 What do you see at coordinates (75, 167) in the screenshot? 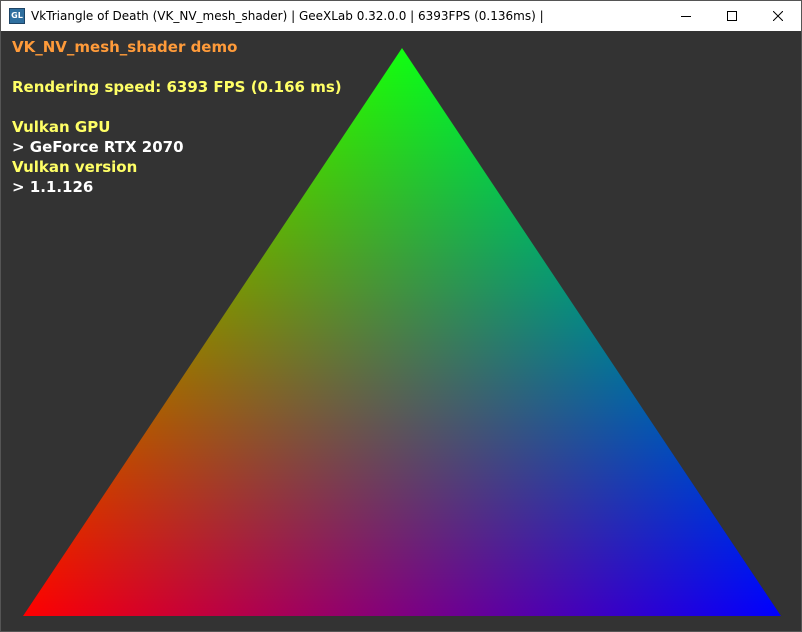
I see `vulkan-version-label: Vulkan version` at bounding box center [75, 167].